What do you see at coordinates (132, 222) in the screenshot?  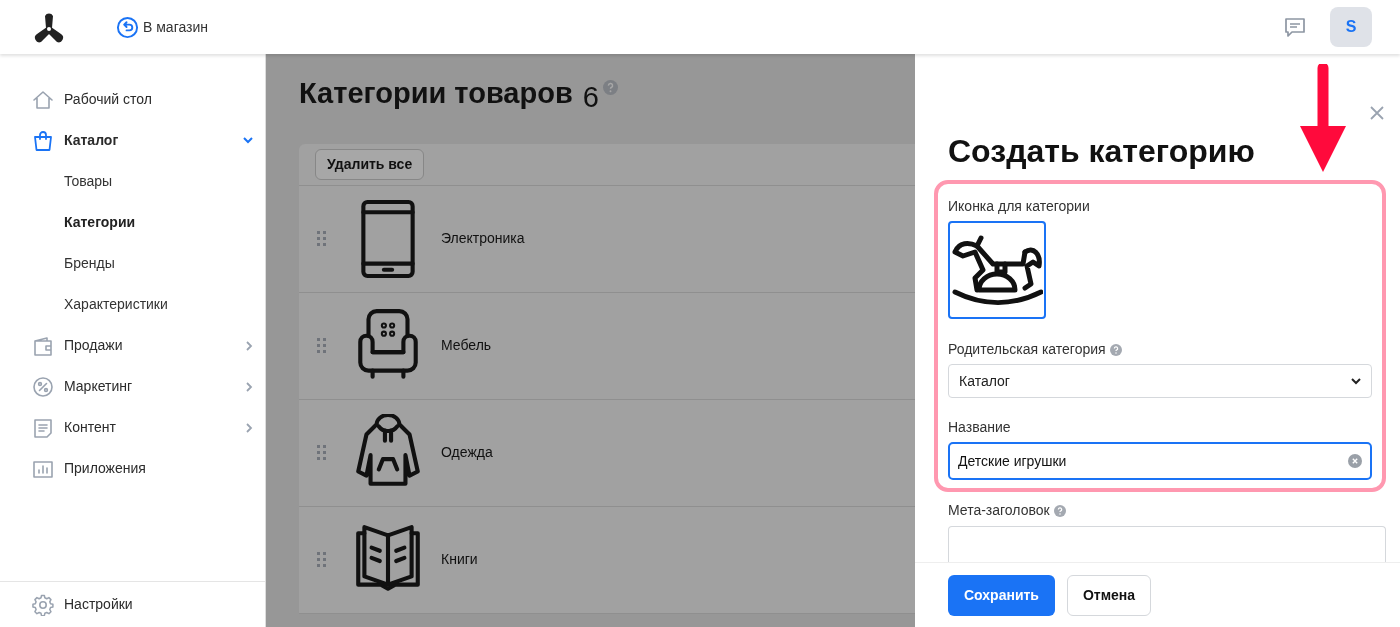 I see `sidebar-subitem: Категории` at bounding box center [132, 222].